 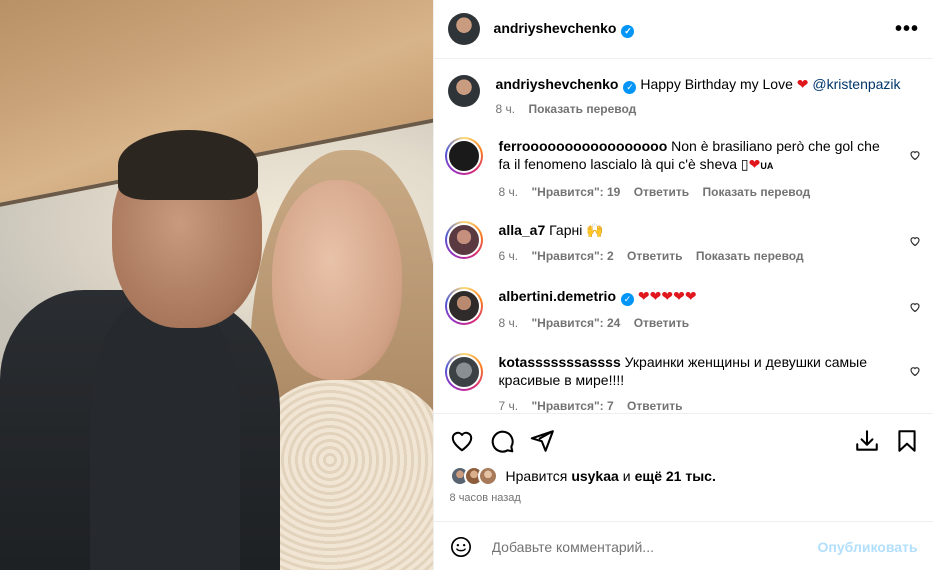 I want to click on comment-input, so click(x=641, y=546).